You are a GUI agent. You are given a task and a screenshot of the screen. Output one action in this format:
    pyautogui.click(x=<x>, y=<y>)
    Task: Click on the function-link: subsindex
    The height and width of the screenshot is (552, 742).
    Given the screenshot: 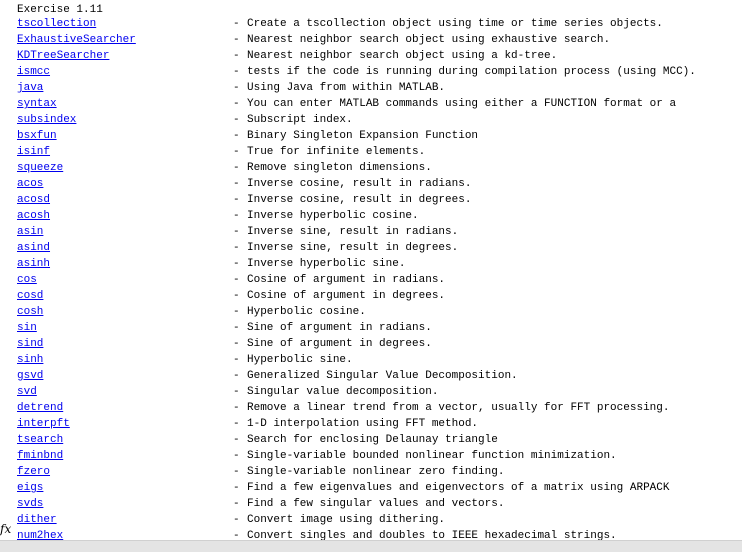 What is the action you would take?
    pyautogui.click(x=46, y=120)
    